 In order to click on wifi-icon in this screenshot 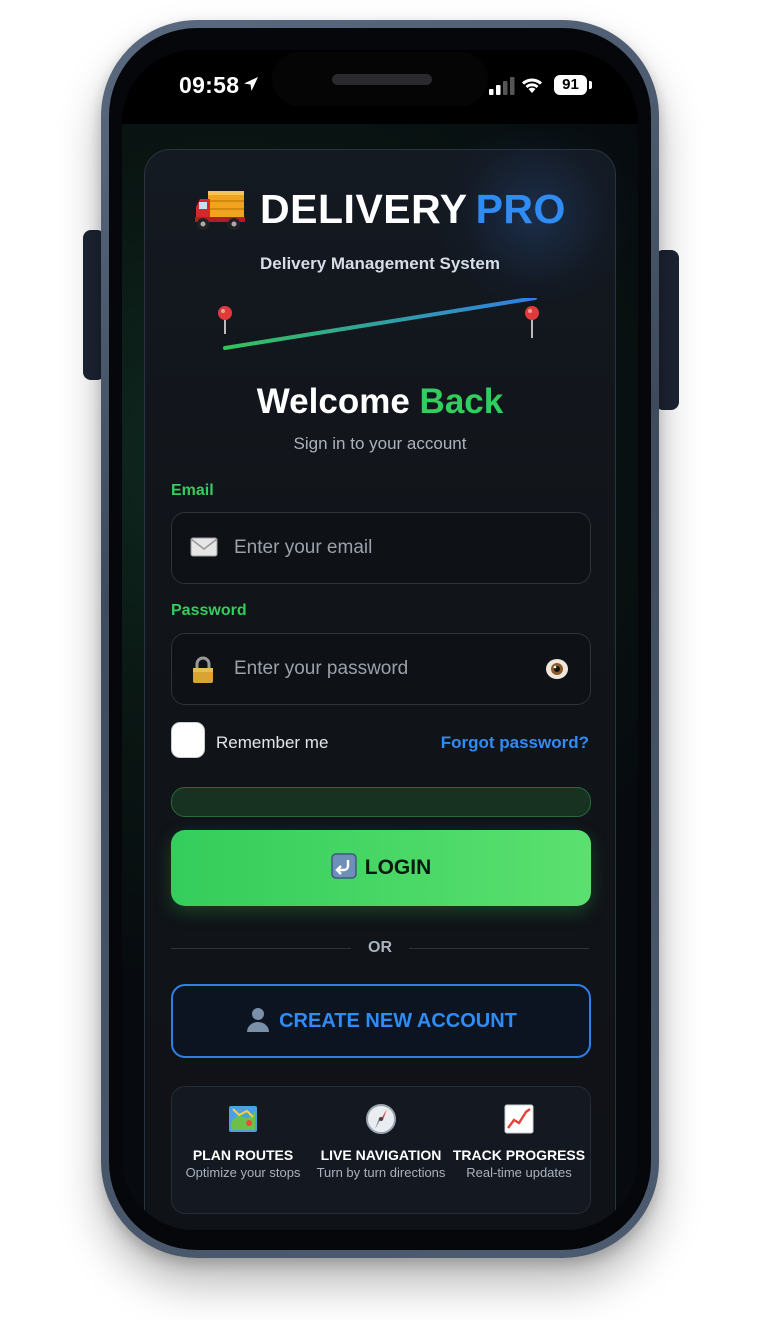, I will do `click(532, 85)`.